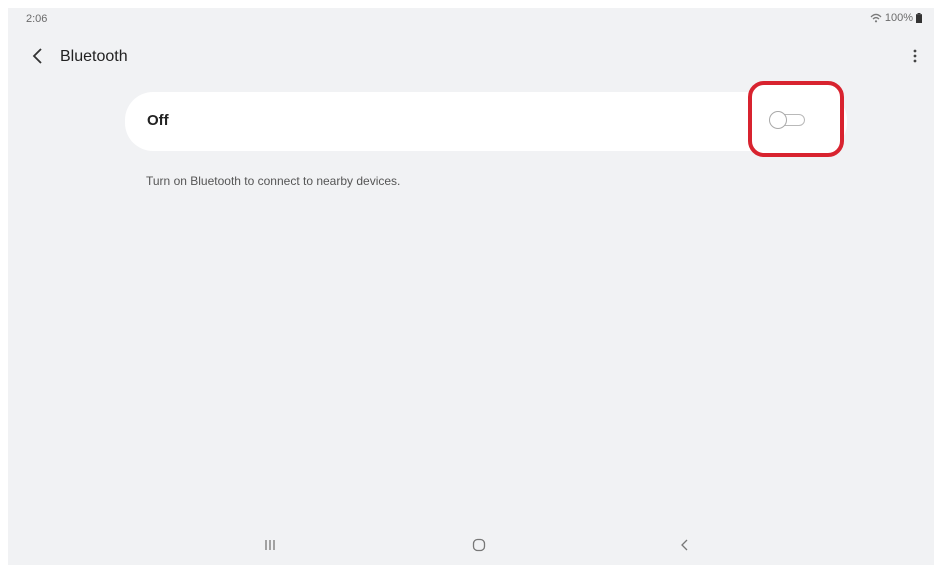  I want to click on back-button, so click(38, 58).